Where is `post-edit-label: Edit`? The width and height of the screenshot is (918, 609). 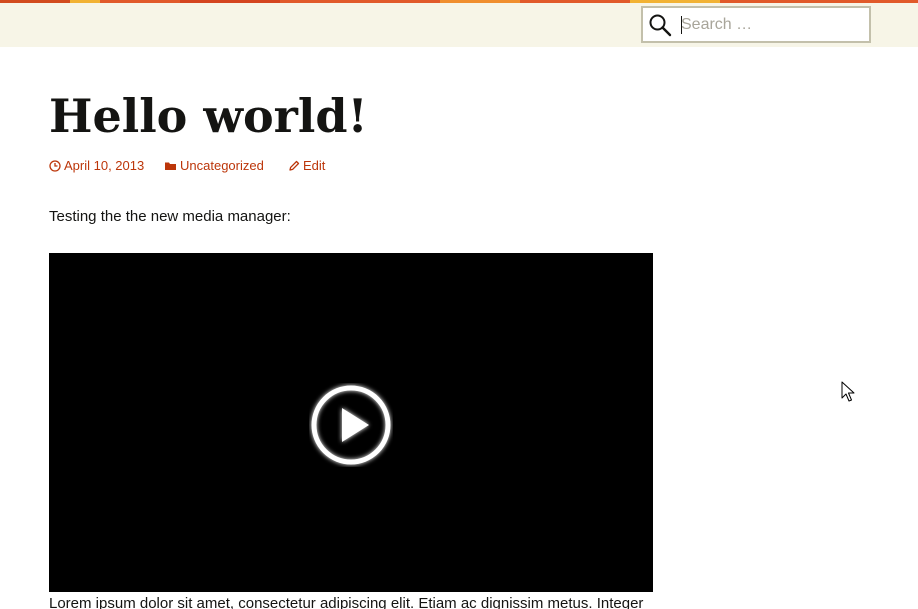
post-edit-label: Edit is located at coordinates (314, 165).